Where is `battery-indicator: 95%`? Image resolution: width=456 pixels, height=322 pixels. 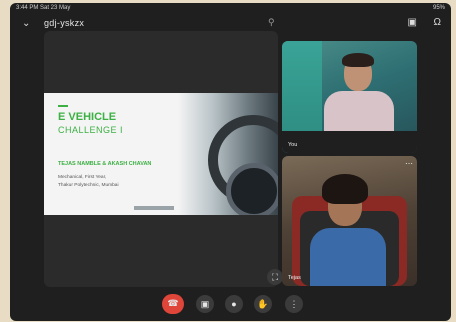 battery-indicator: 95% is located at coordinates (438, 8).